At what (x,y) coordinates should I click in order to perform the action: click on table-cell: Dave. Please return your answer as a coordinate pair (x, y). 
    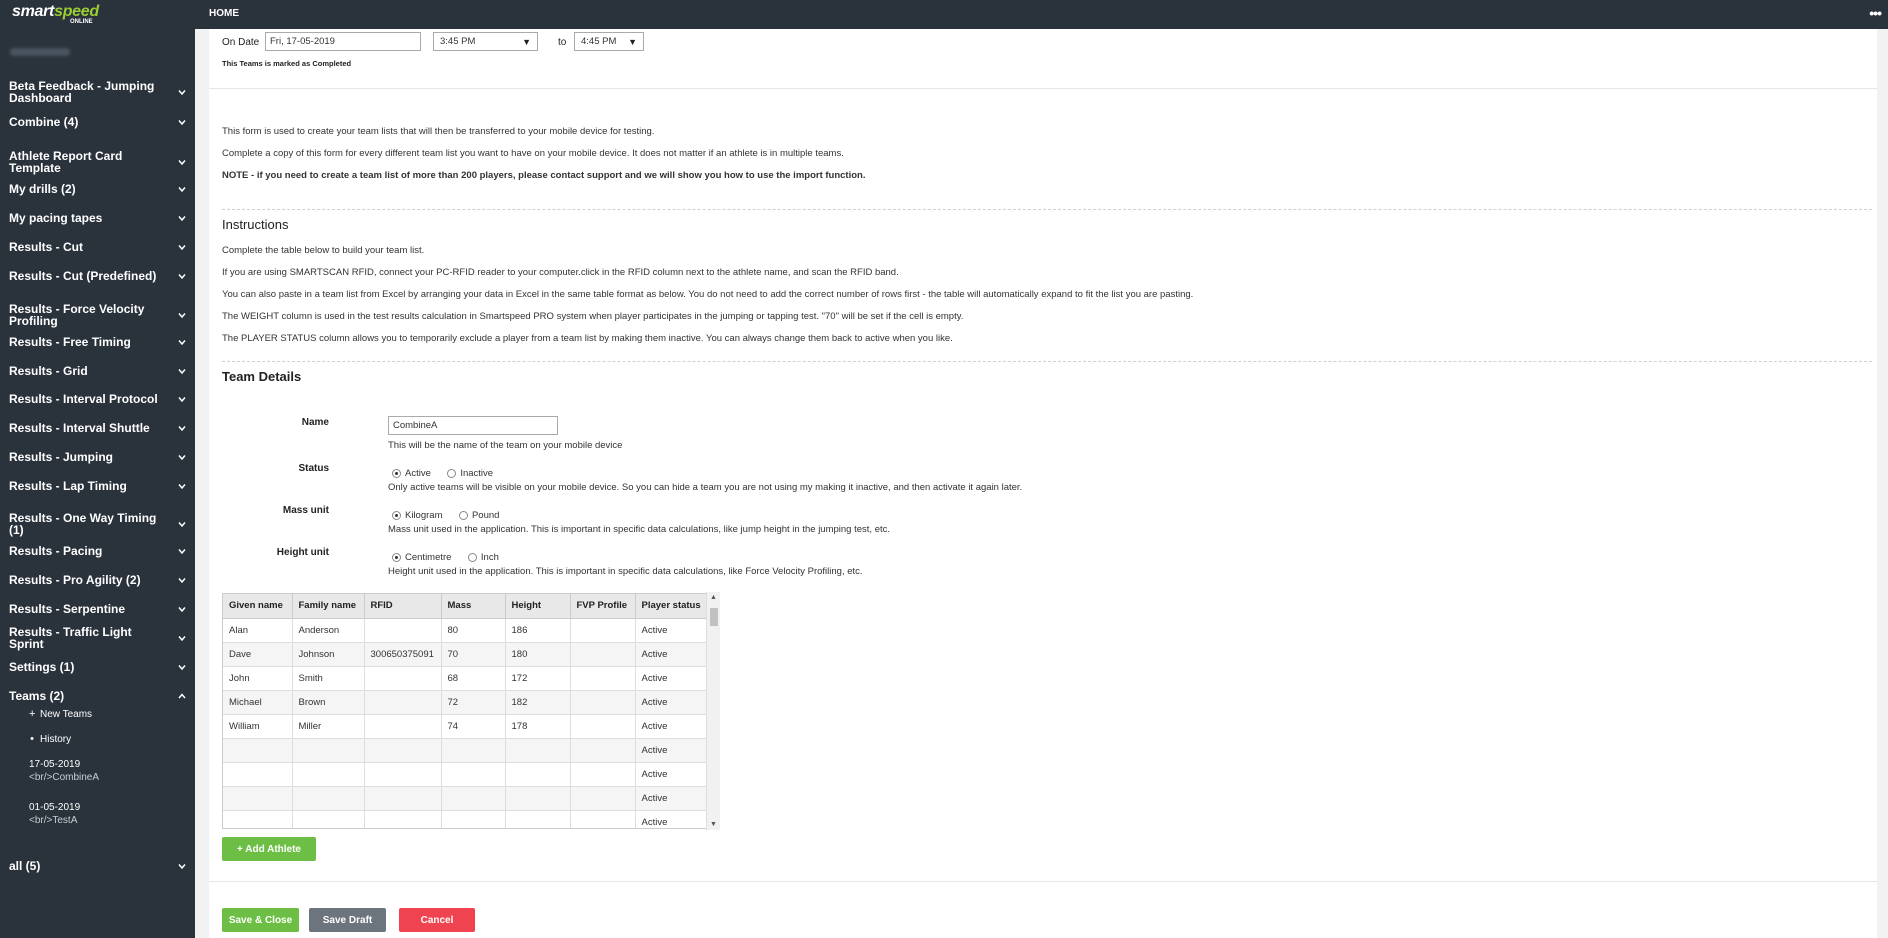
    Looking at the image, I should click on (258, 654).